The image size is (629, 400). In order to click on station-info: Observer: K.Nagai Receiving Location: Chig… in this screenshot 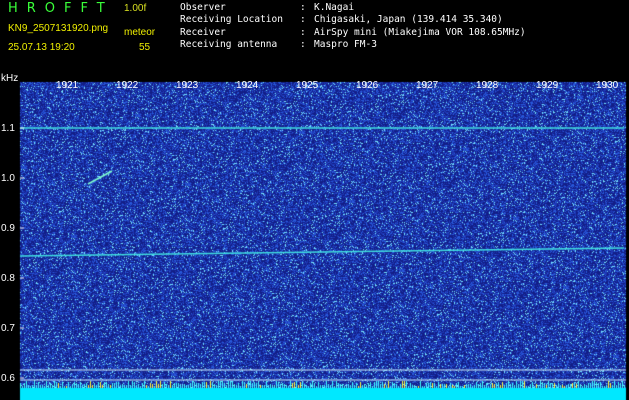, I will do `click(353, 26)`.